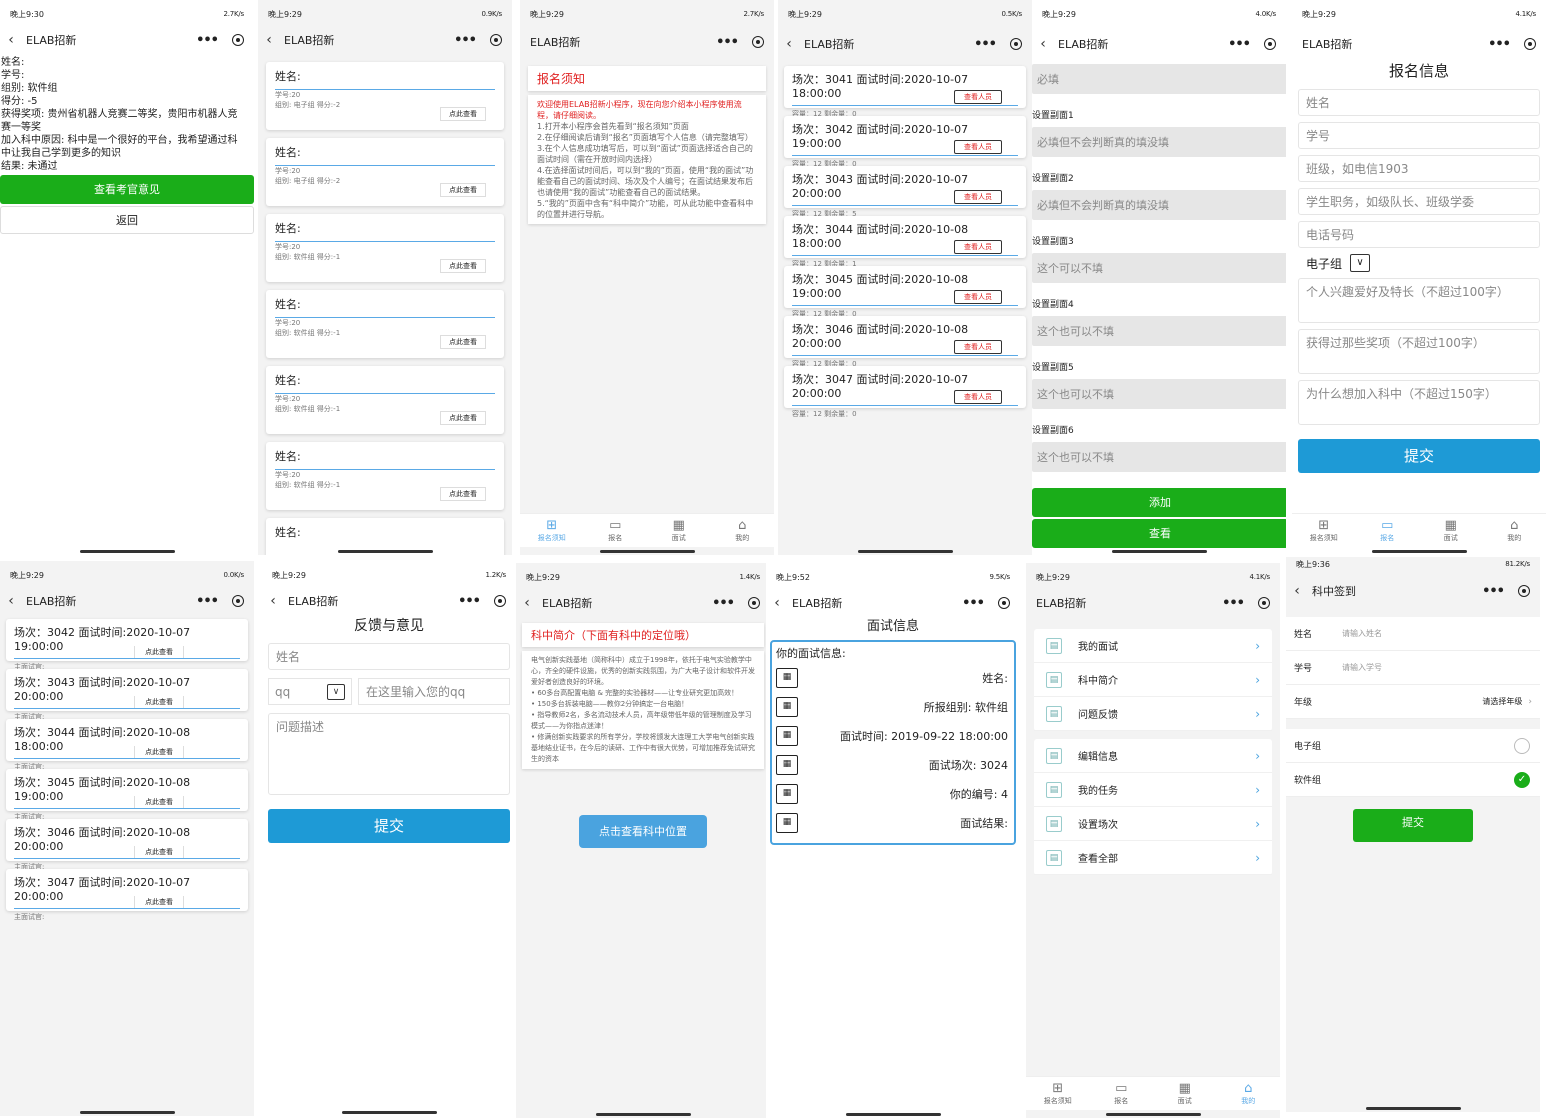 Image resolution: width=1547 pixels, height=1118 pixels. Describe the element at coordinates (389, 754) in the screenshot. I see `problem-textarea: 问题描述` at that location.